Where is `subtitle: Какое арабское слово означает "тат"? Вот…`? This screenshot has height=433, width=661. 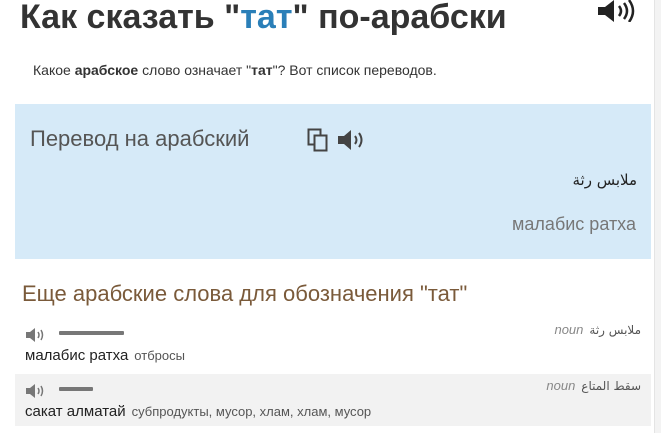 subtitle: Какое арабское слово означает "тат"? Вот… is located at coordinates (235, 70).